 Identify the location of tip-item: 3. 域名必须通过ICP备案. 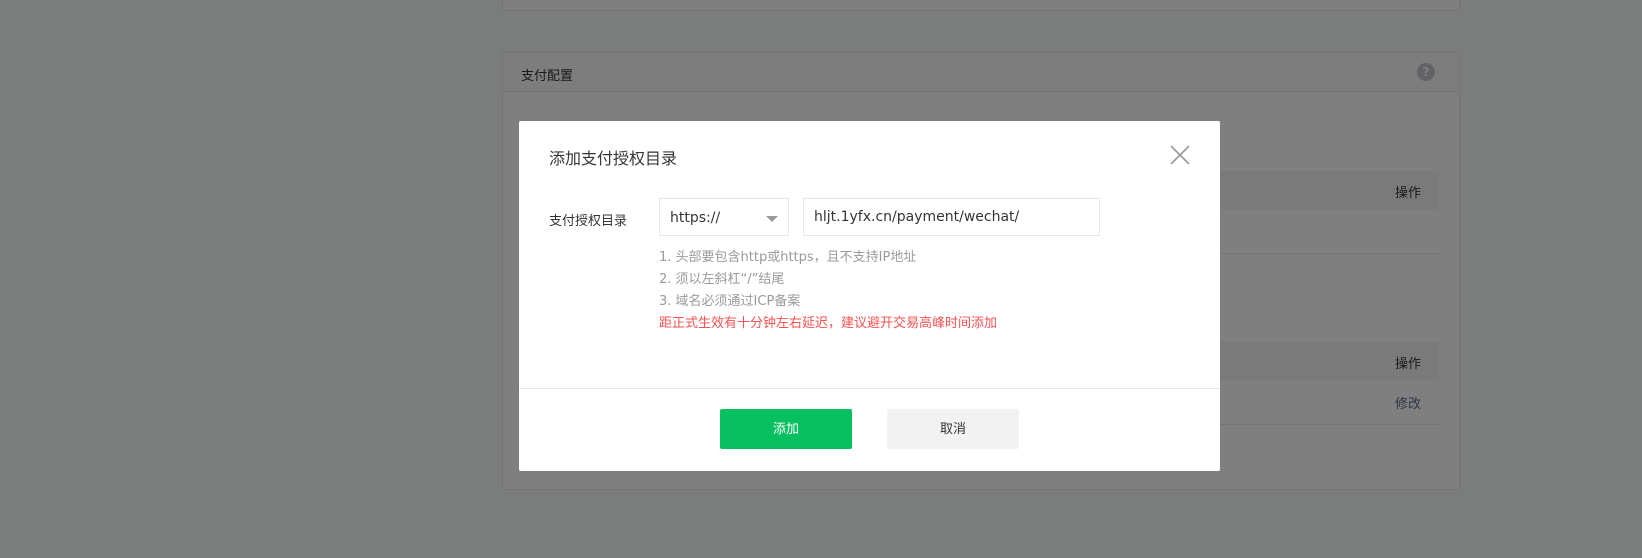
(730, 301).